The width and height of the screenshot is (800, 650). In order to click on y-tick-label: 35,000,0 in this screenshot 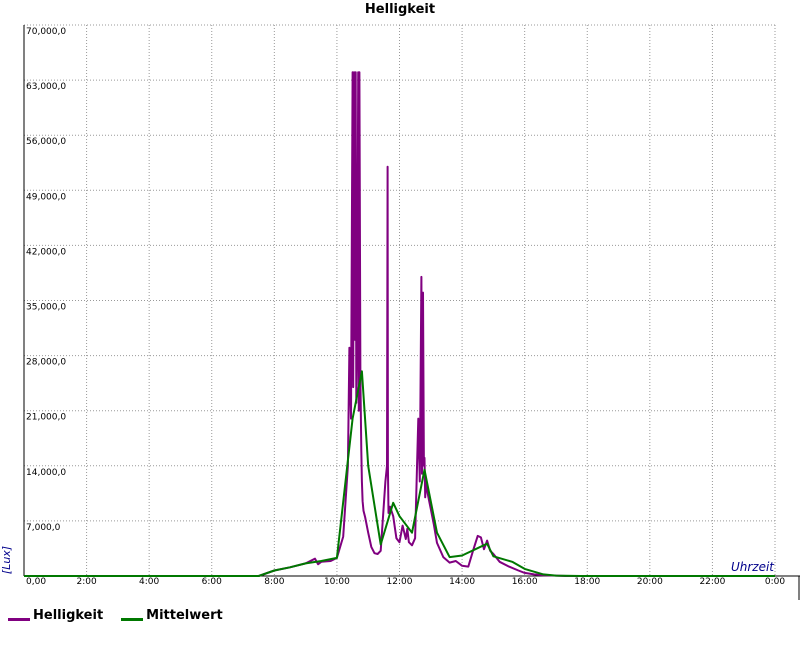, I will do `click(46, 308)`.